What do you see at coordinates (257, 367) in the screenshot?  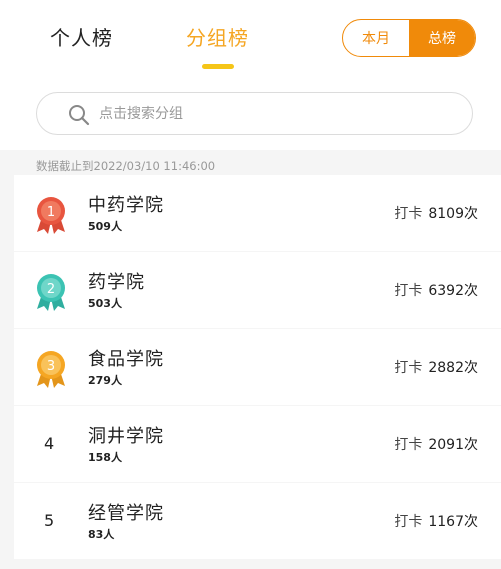 I see `list-item: 3 食品学院 279人 打卡 2882次` at bounding box center [257, 367].